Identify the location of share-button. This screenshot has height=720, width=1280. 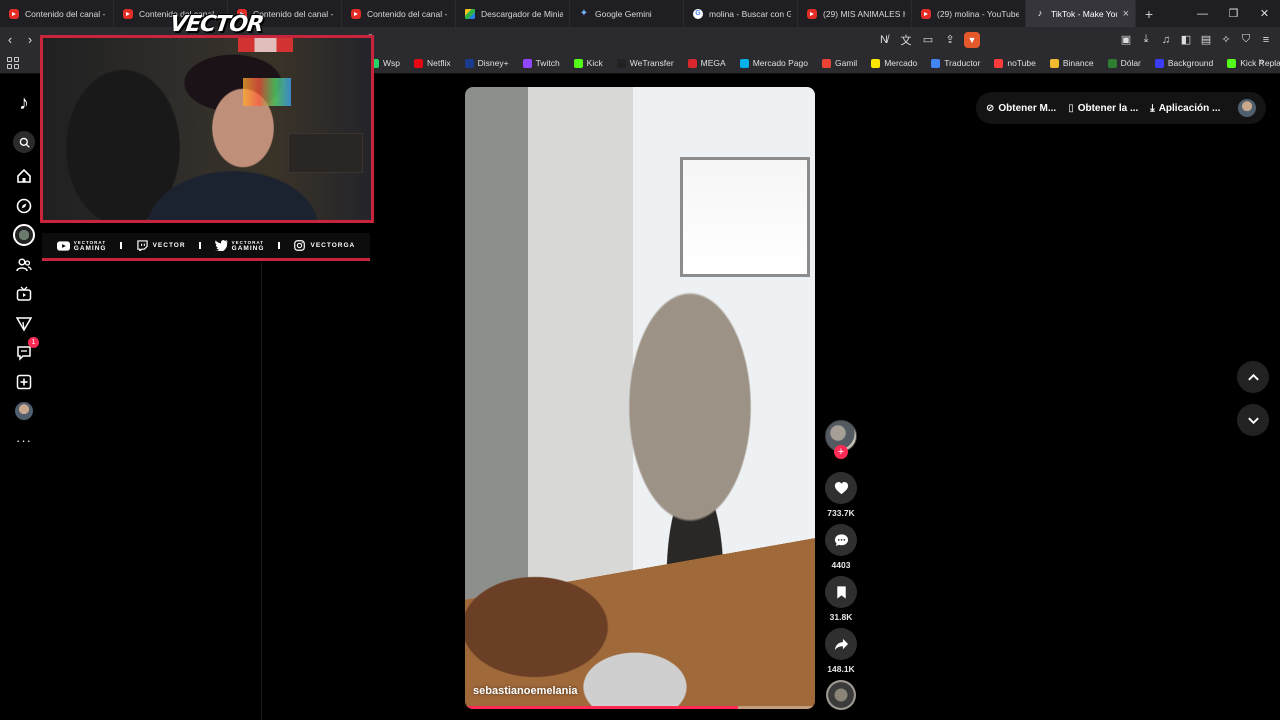
(841, 644).